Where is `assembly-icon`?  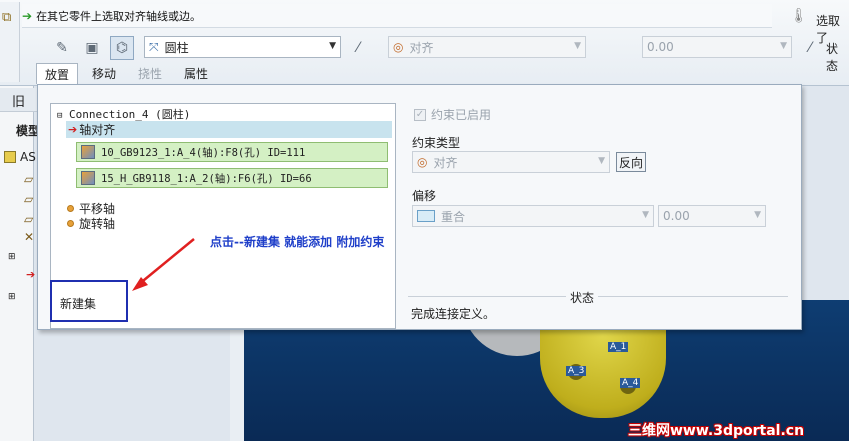 assembly-icon is located at coordinates (10, 157).